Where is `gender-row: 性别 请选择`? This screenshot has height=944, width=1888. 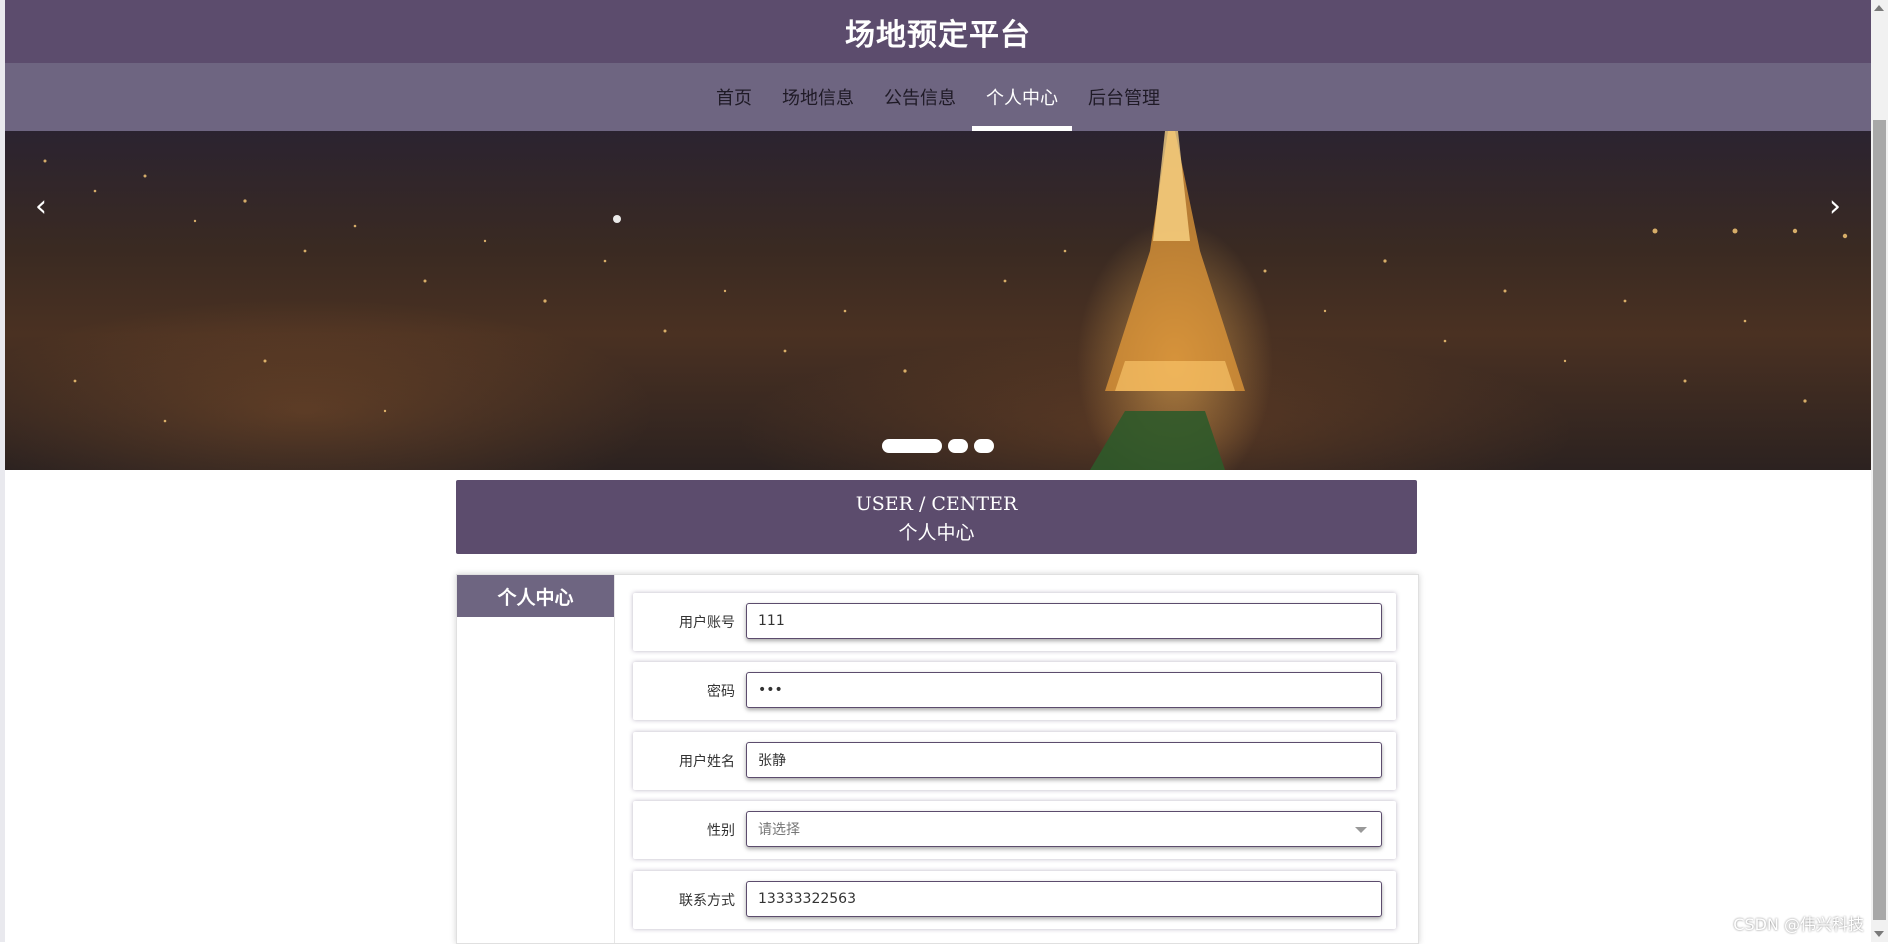
gender-row: 性别 请选择 is located at coordinates (1014, 830).